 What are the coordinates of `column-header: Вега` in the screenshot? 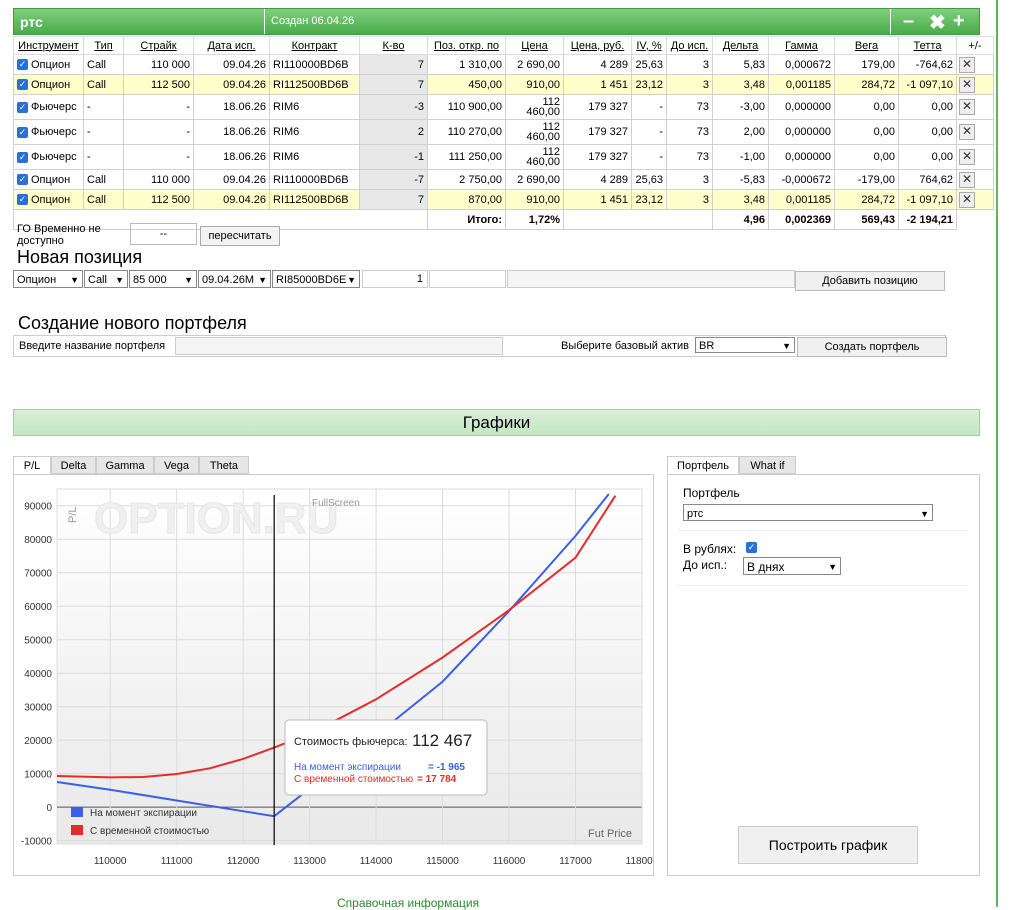 It's located at (866, 45).